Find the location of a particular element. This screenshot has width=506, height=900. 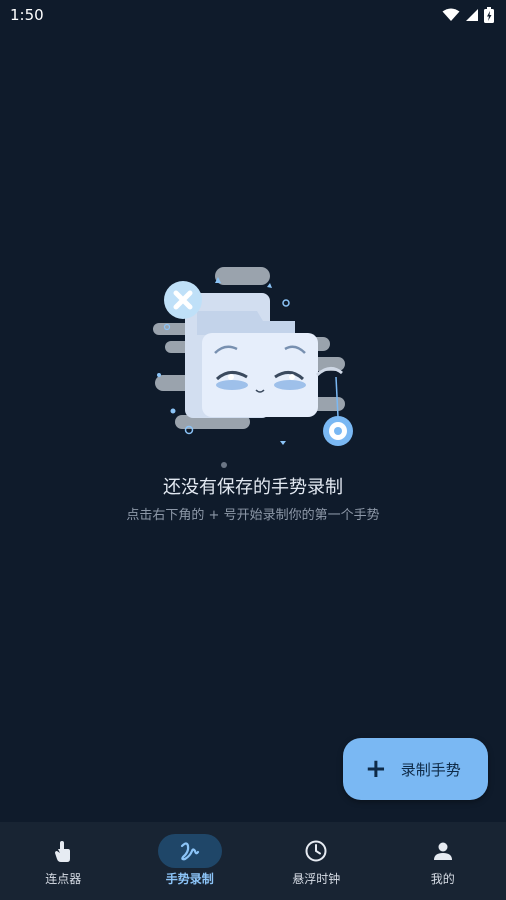

status-bar: 1:50 is located at coordinates (253, 15).